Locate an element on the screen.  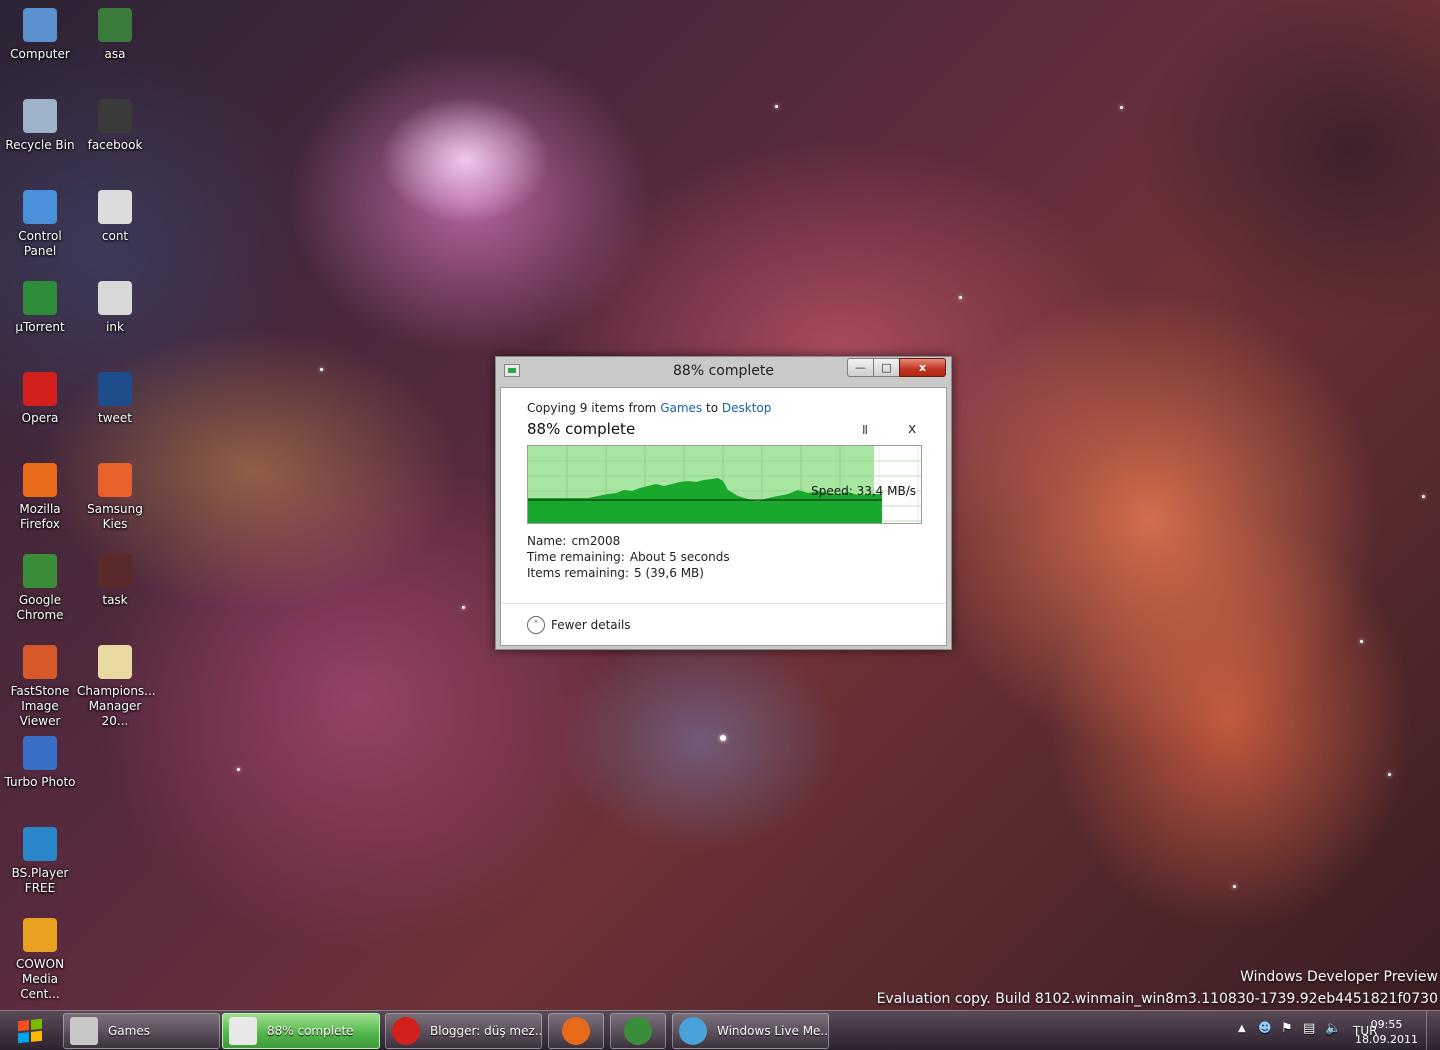
close-button: x is located at coordinates (922, 367).